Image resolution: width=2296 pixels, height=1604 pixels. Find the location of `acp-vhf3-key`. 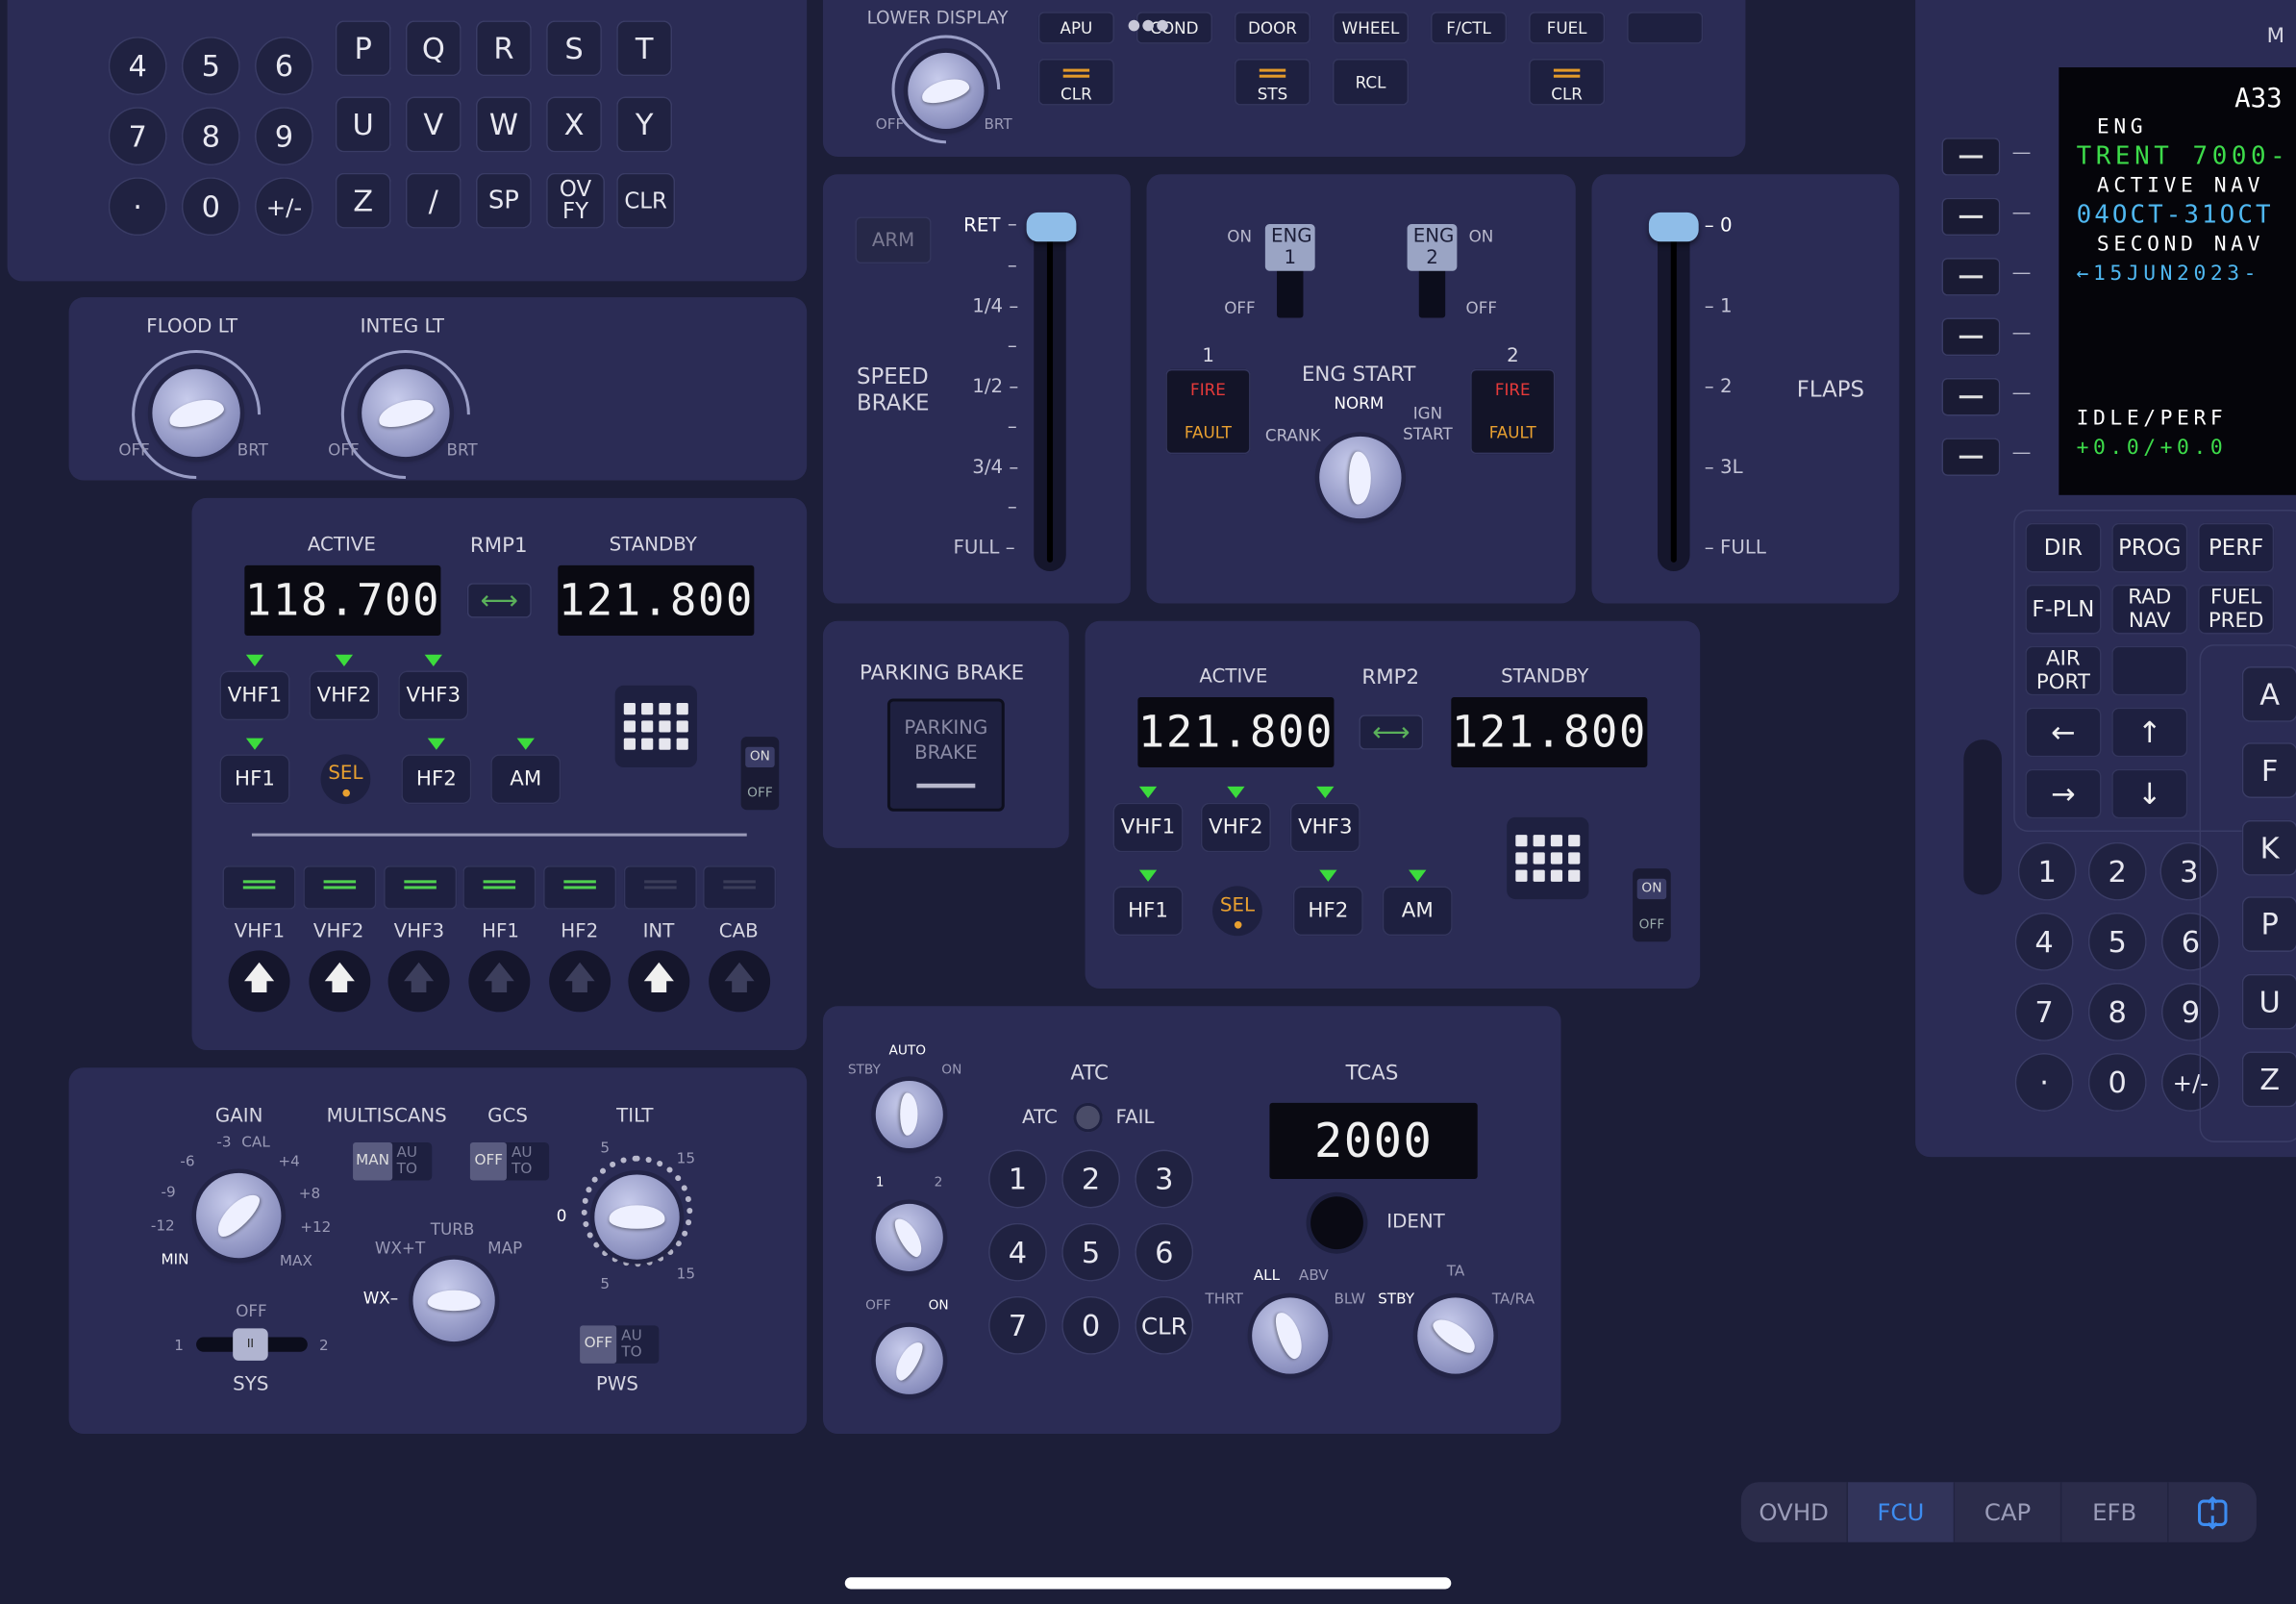

acp-vhf3-key is located at coordinates (421, 887).